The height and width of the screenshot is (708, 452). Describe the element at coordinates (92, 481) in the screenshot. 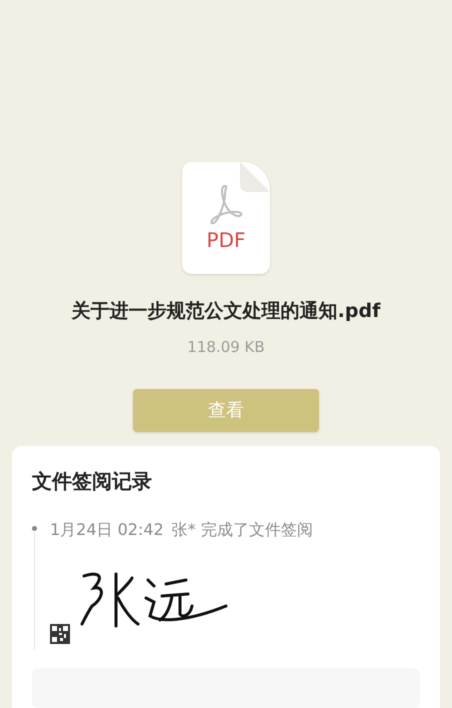

I see `records-title: 文件签阅记录` at that location.